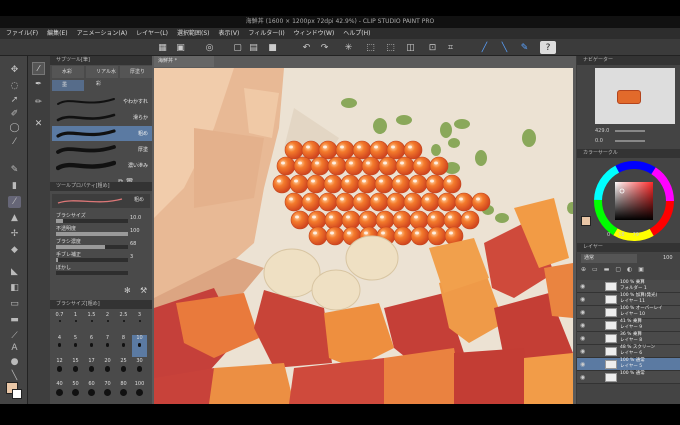 Image resolution: width=680 pixels, height=425 pixels. I want to click on layer-row: ◉ 100 % 通常, so click(628, 377).